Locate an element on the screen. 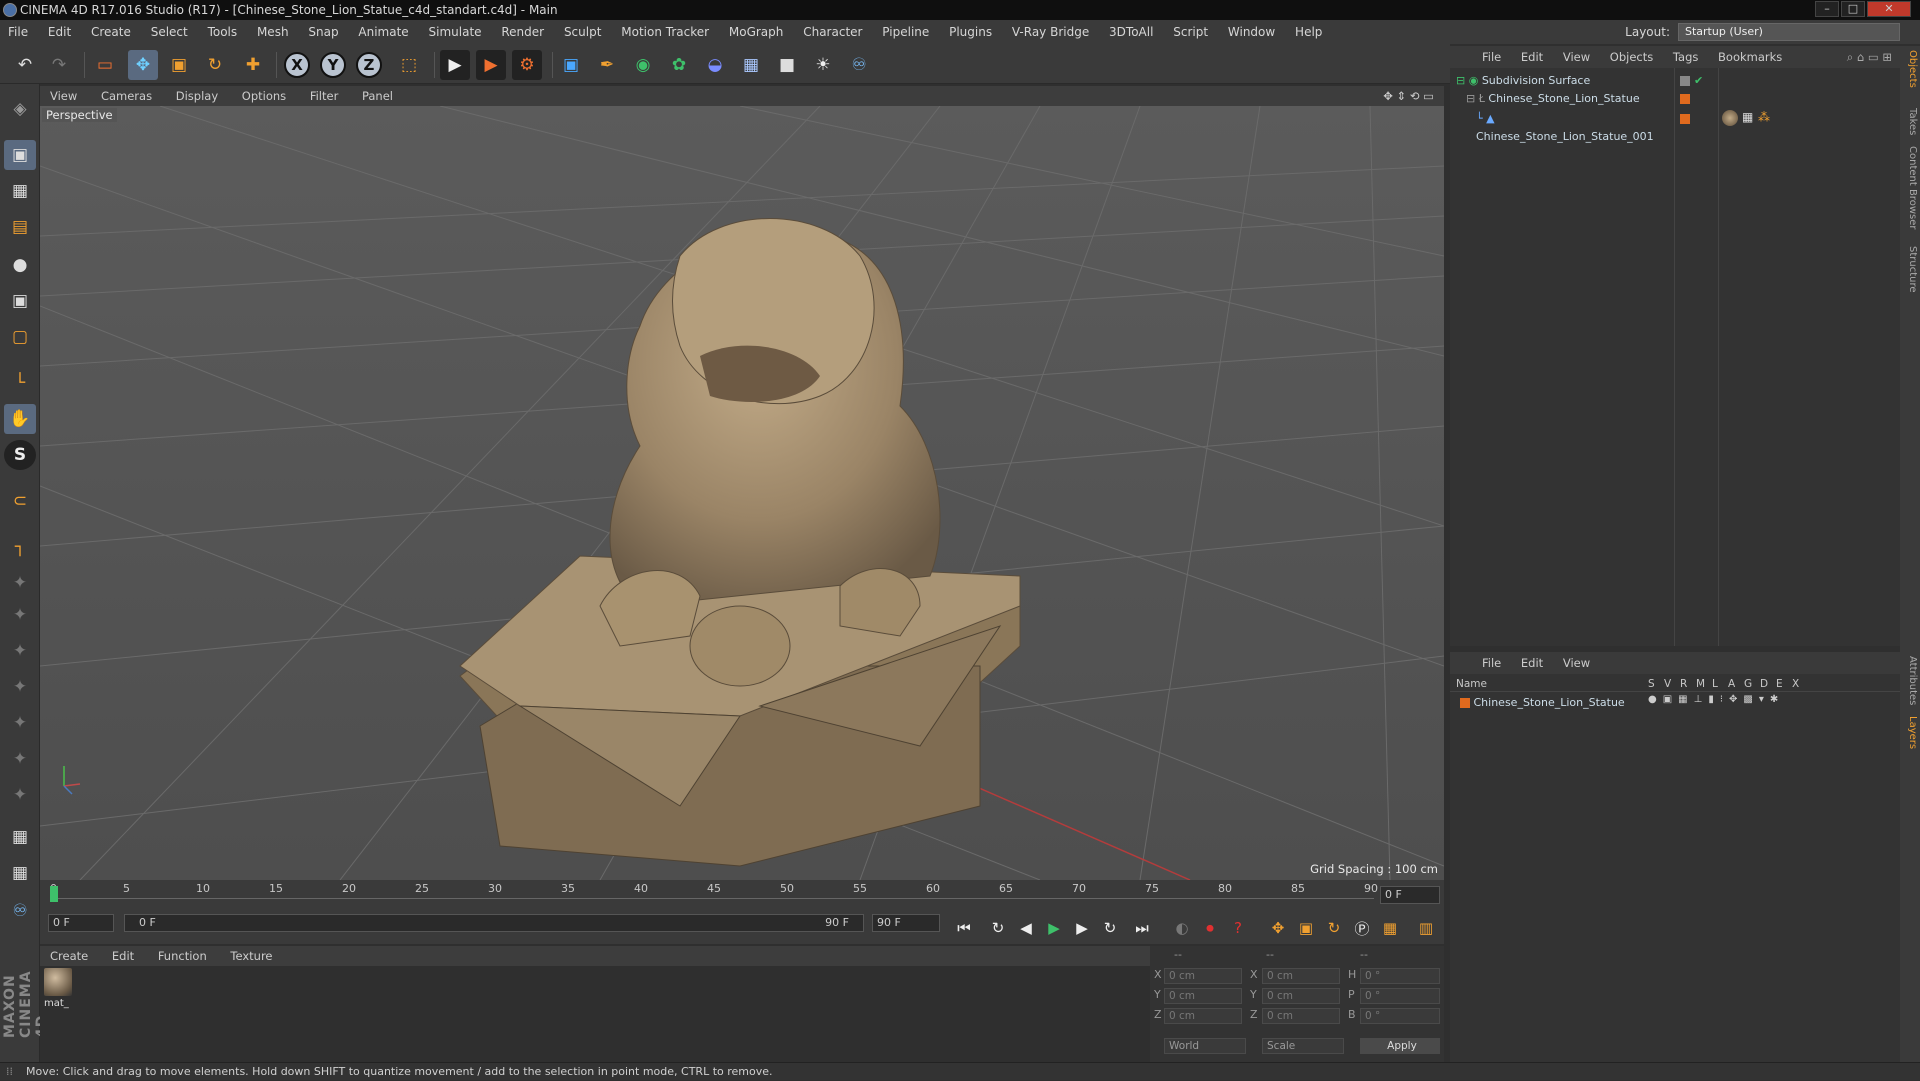 The image size is (1920, 1081). viewport-camera-label: Perspective is located at coordinates (79, 115).